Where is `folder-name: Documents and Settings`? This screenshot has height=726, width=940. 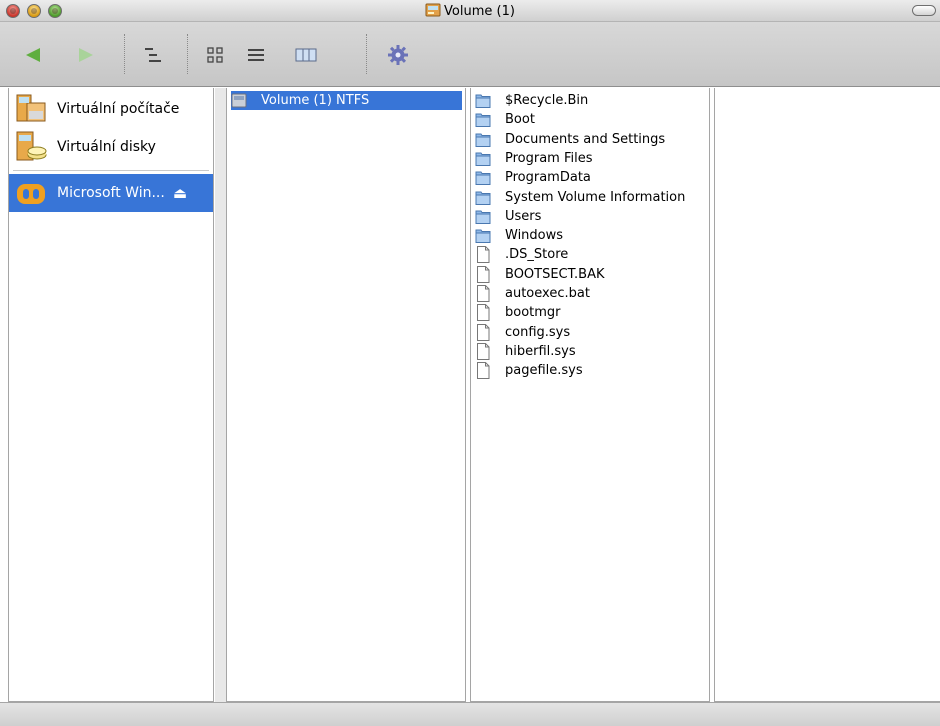
folder-name: Documents and Settings is located at coordinates (585, 139).